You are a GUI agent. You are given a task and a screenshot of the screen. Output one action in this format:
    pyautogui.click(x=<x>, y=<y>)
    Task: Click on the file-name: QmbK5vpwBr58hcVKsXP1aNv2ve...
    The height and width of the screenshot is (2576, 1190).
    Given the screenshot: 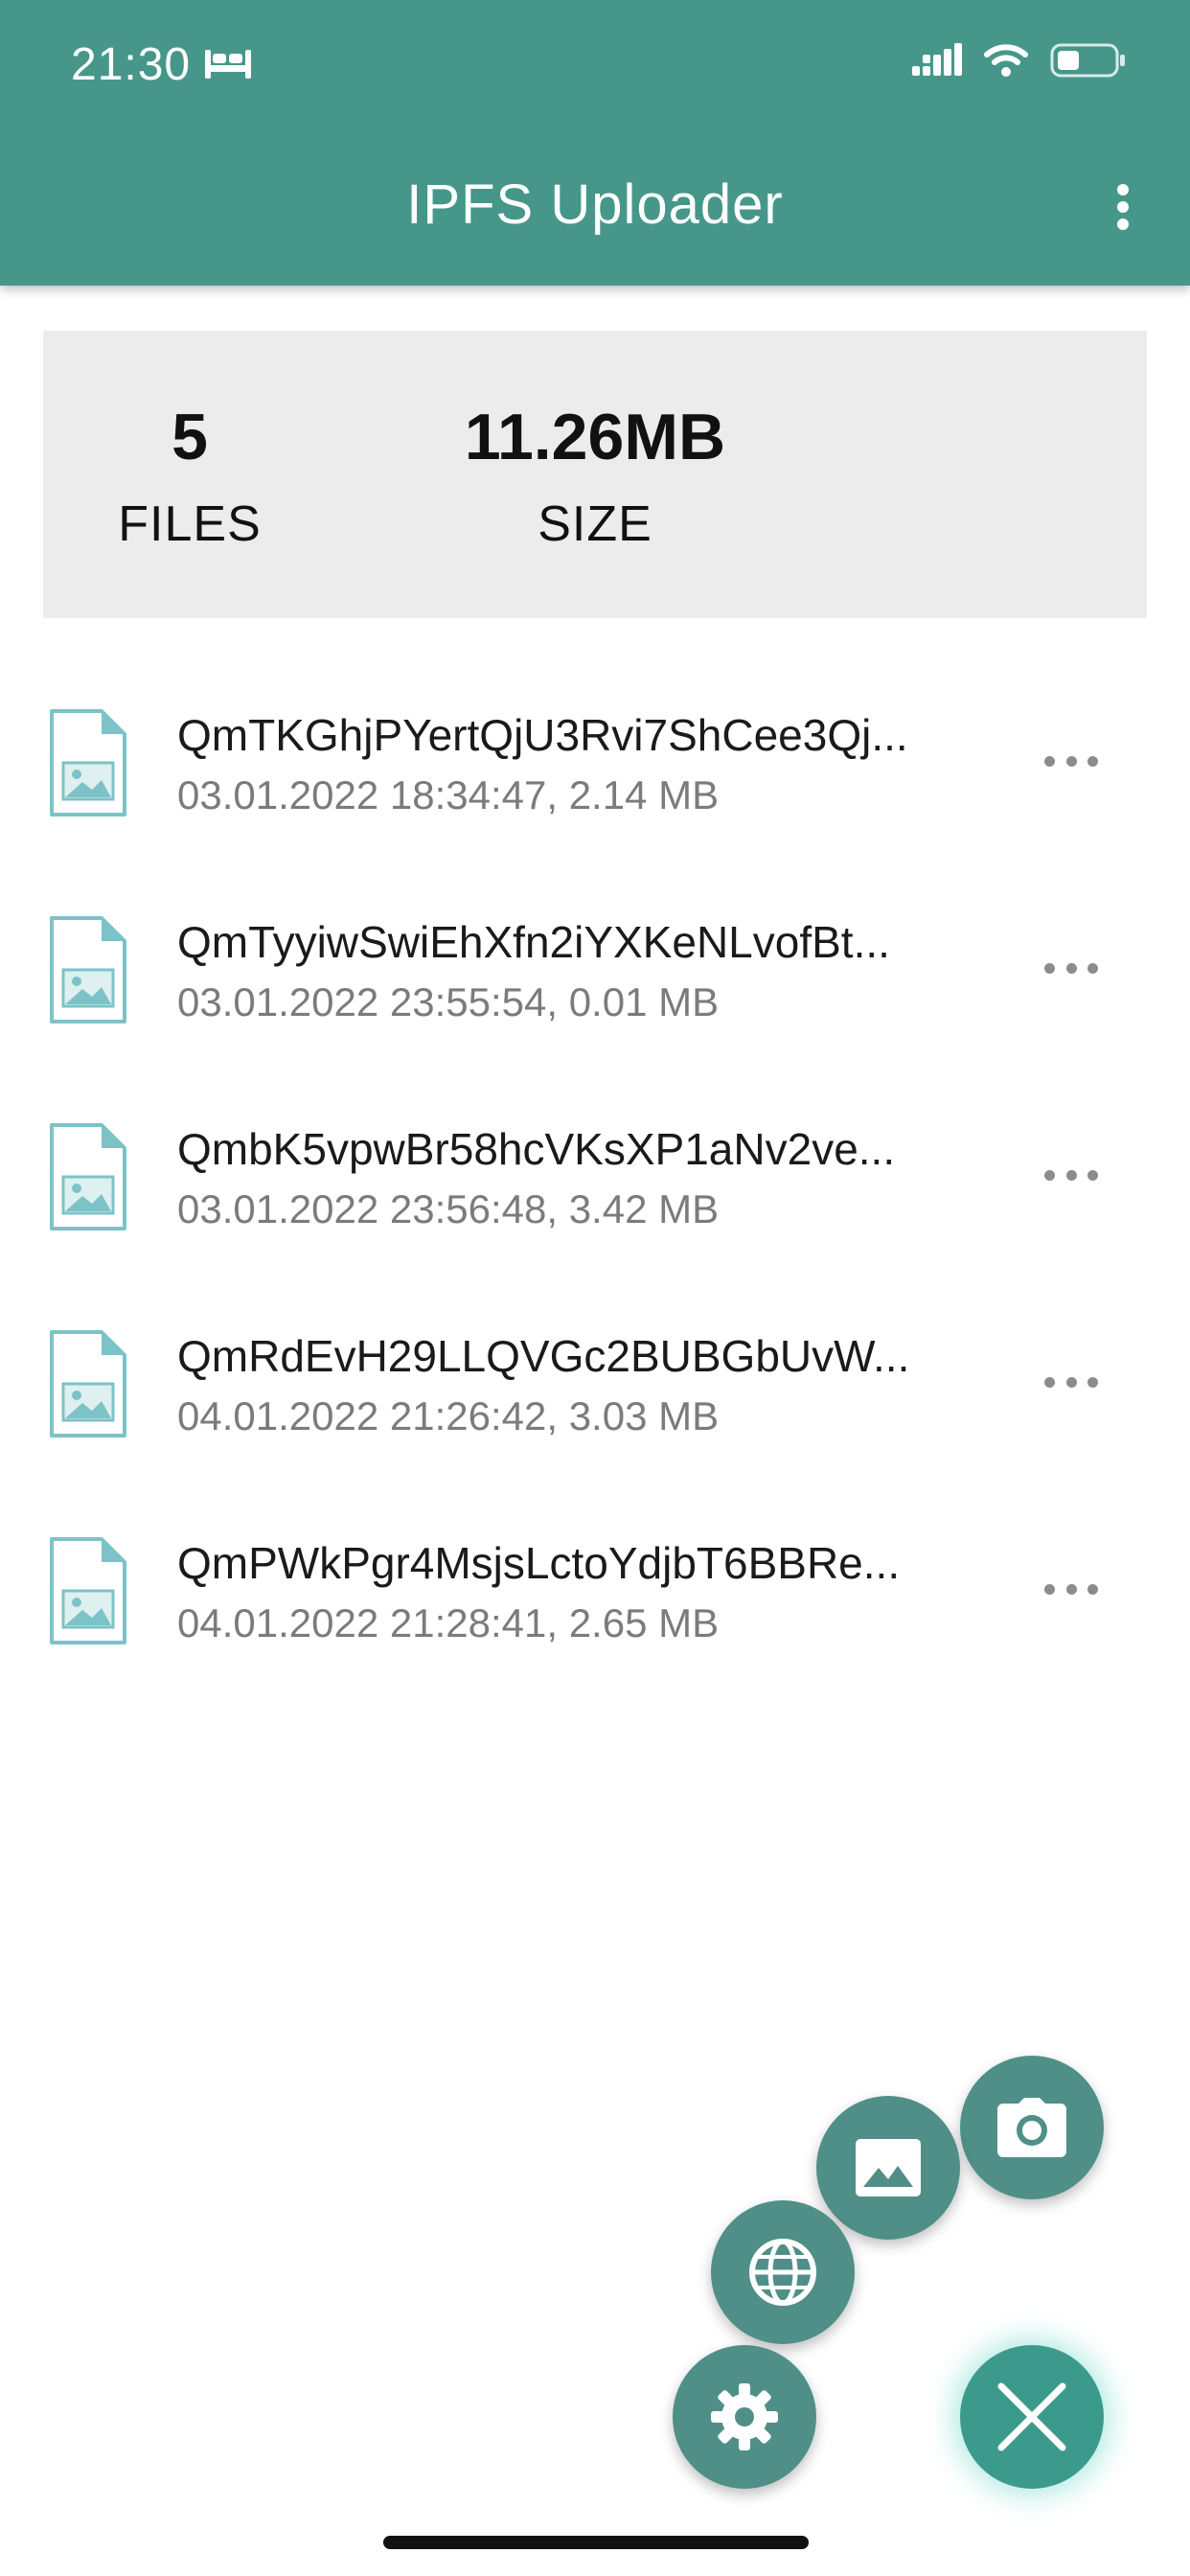 What is the action you would take?
    pyautogui.click(x=537, y=1149)
    